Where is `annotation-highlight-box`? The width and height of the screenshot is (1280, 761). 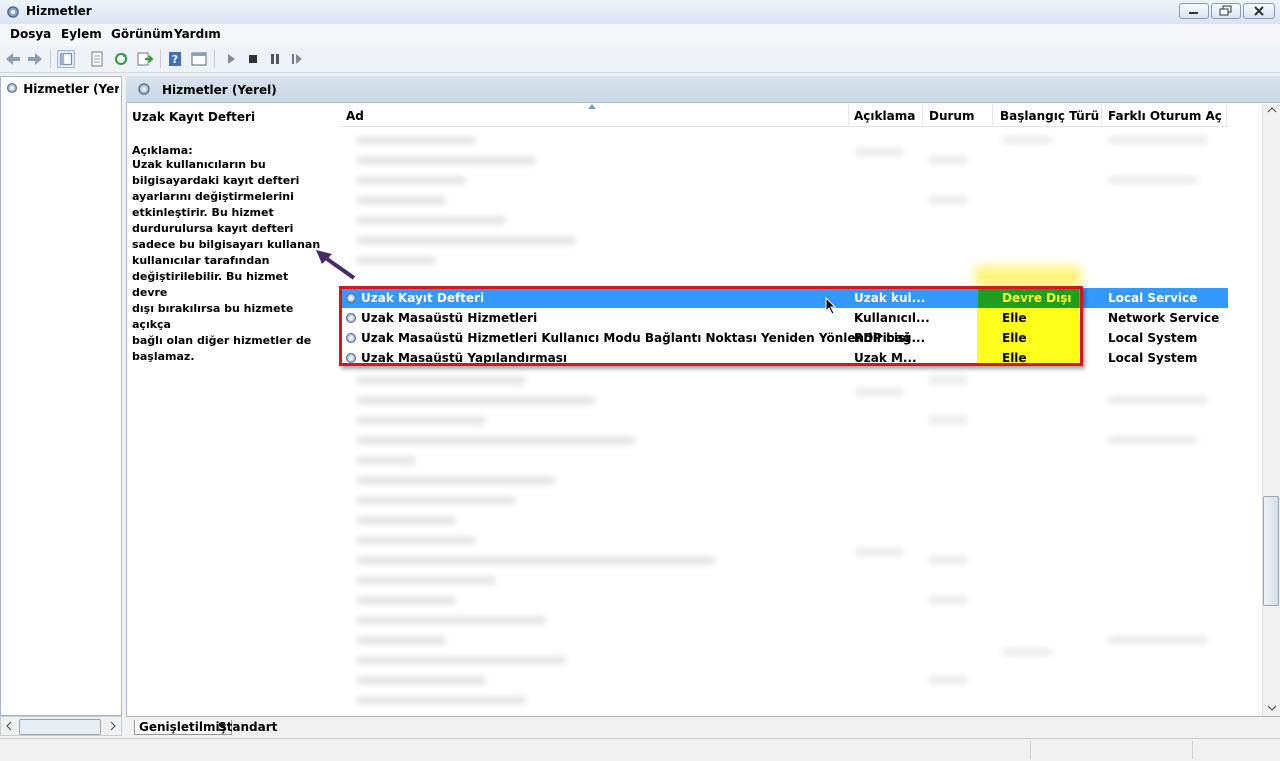
annotation-highlight-box is located at coordinates (711, 326).